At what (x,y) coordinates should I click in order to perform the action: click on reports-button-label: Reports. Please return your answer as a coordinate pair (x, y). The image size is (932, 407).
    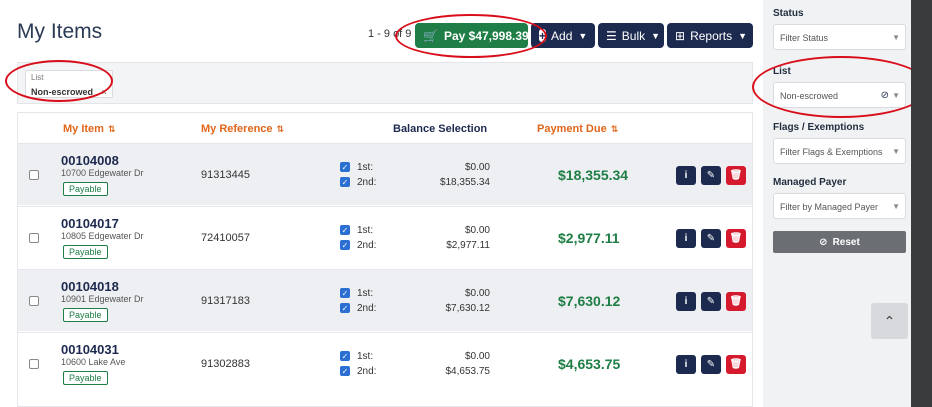
    Looking at the image, I should click on (711, 35).